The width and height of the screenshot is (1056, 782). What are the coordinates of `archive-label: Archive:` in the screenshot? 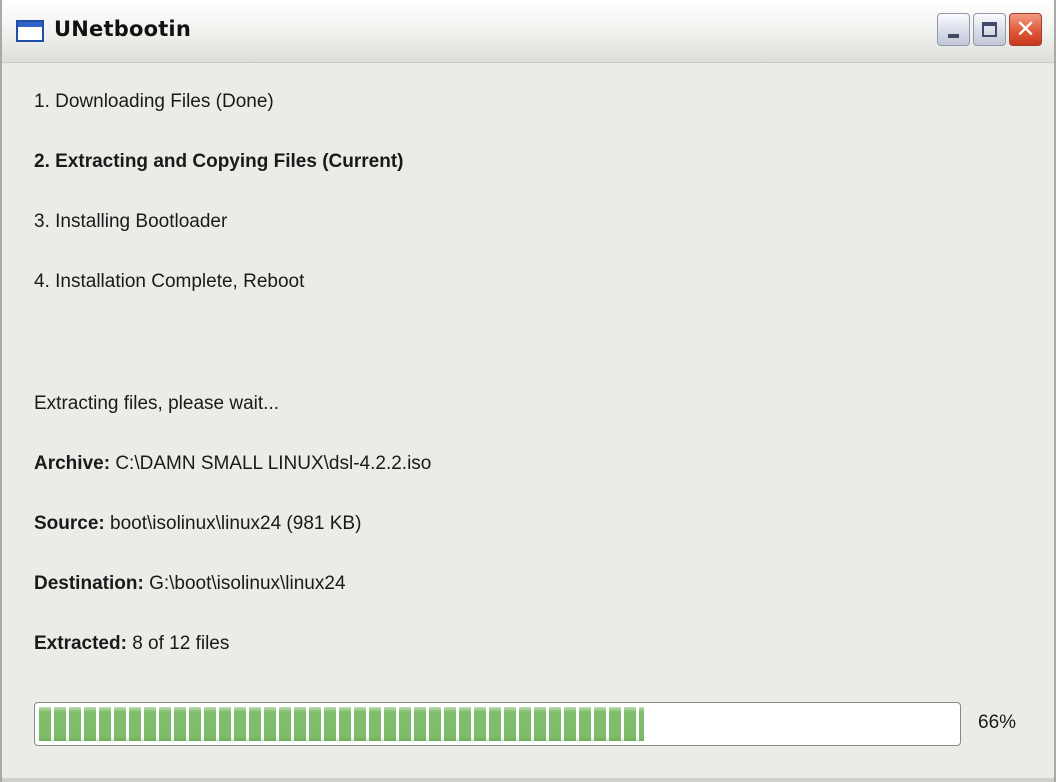 It's located at (72, 463).